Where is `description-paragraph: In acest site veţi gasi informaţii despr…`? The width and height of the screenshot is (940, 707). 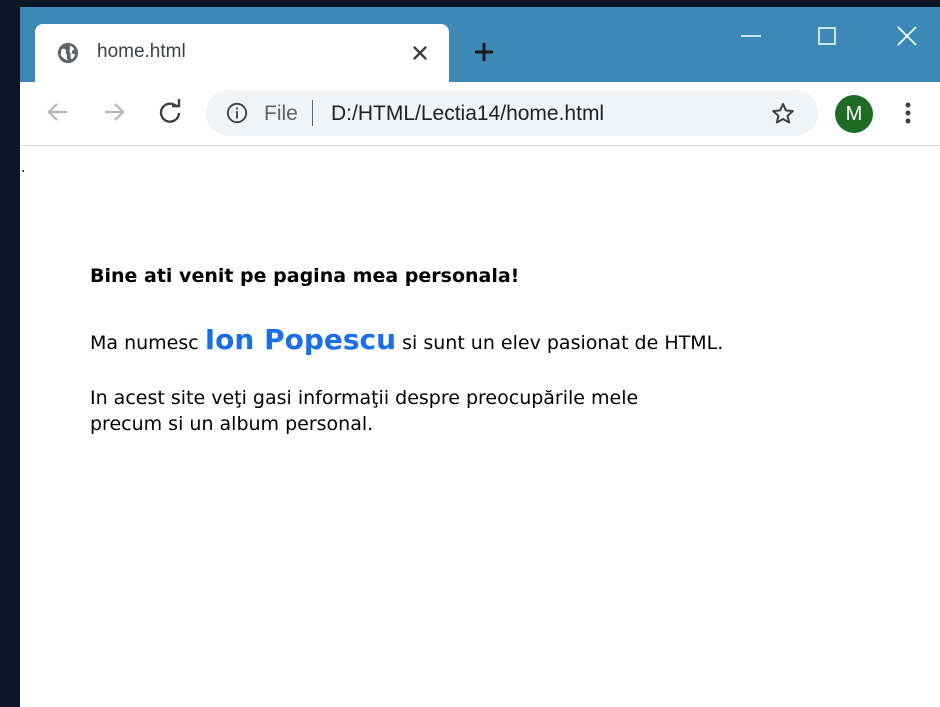 description-paragraph: In acest site veţi gasi informaţii despr… is located at coordinates (440, 411).